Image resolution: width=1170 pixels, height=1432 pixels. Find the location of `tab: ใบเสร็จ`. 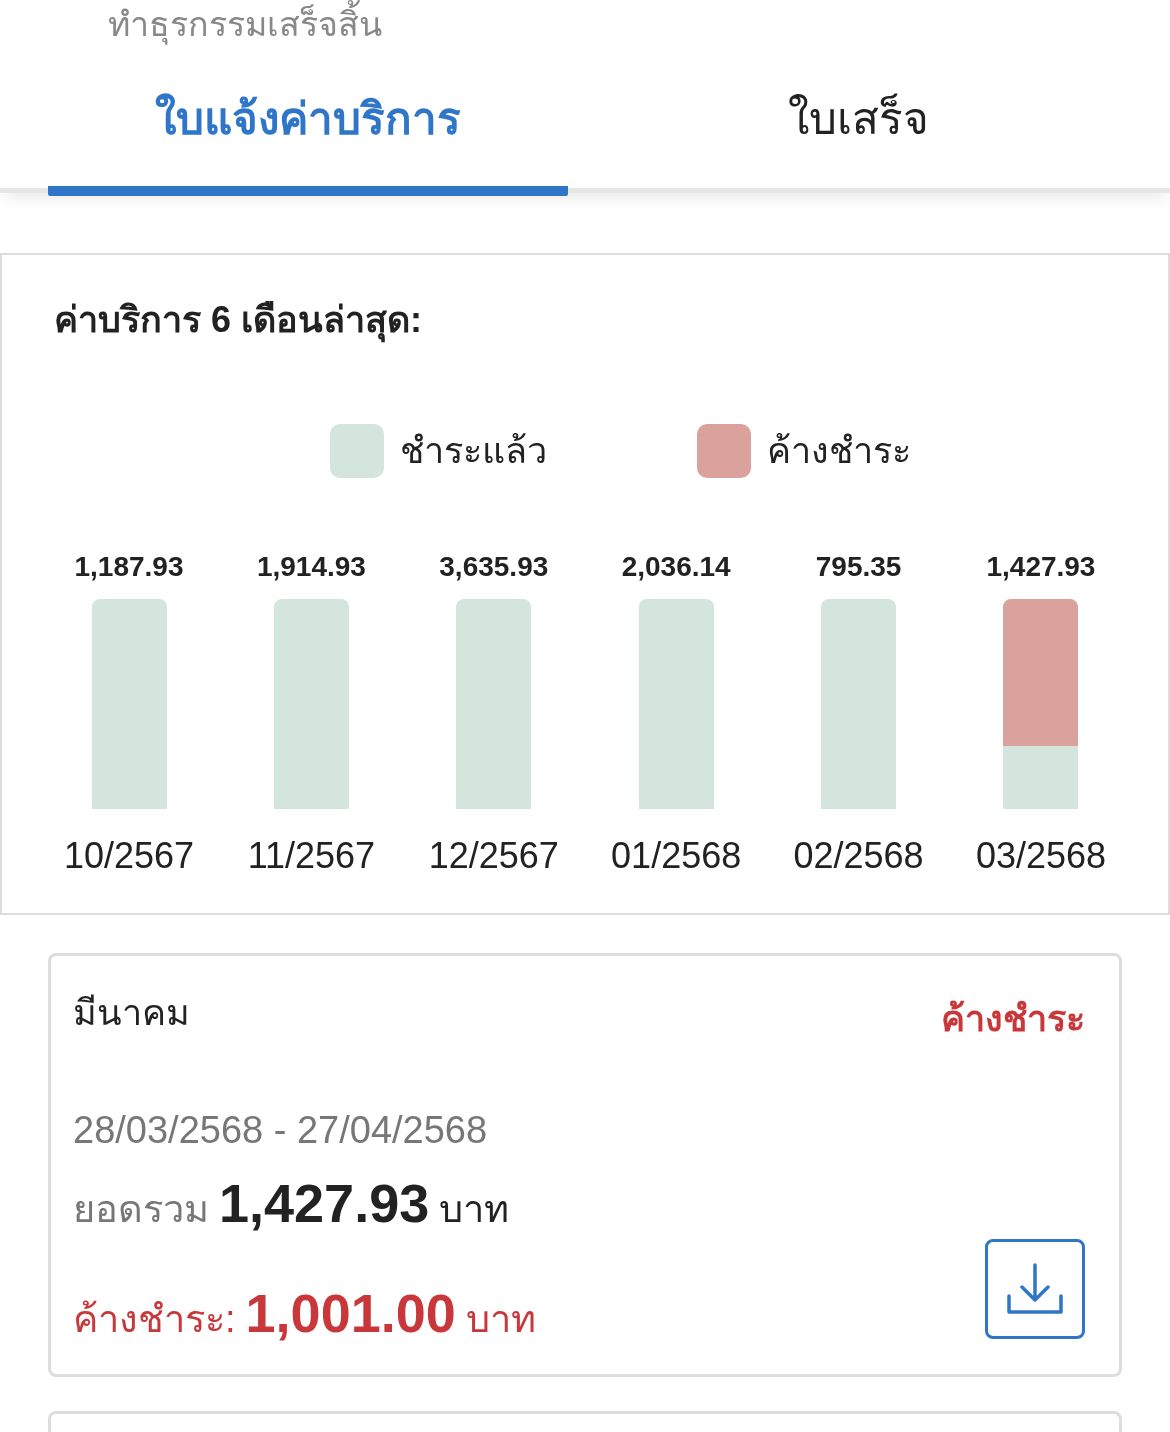

tab: ใบเสร็จ is located at coordinates (858, 123).